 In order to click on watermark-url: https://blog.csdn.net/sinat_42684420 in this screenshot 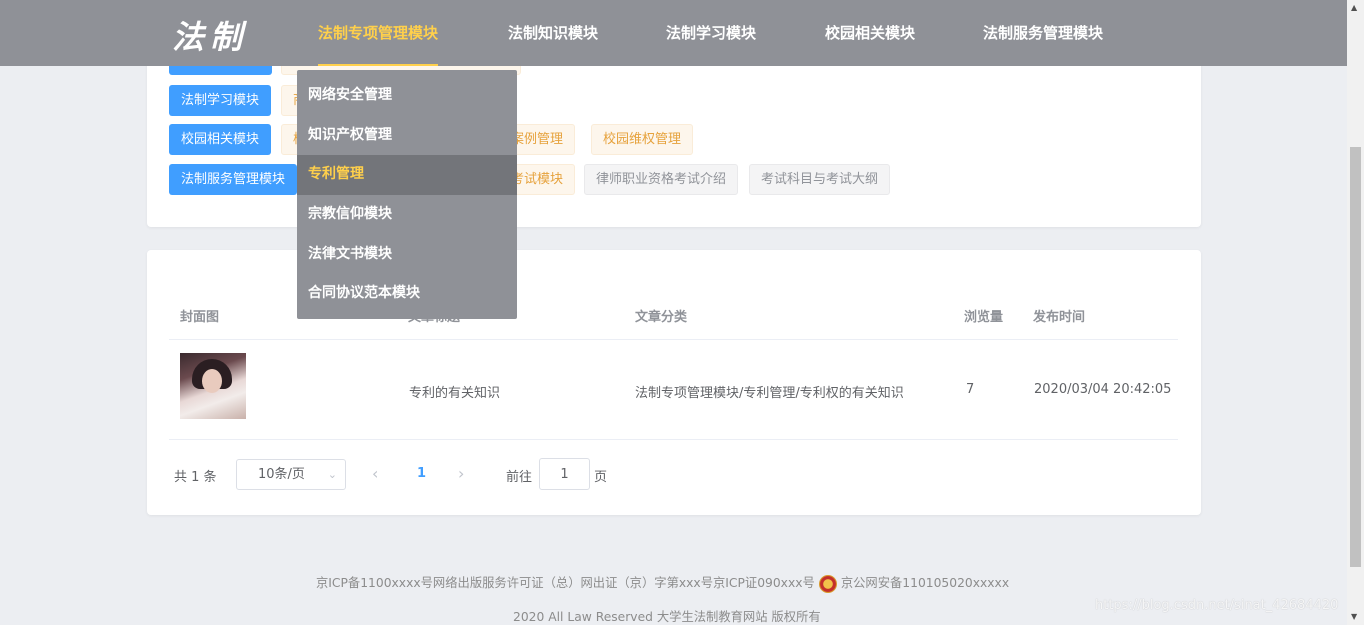, I will do `click(1217, 605)`.